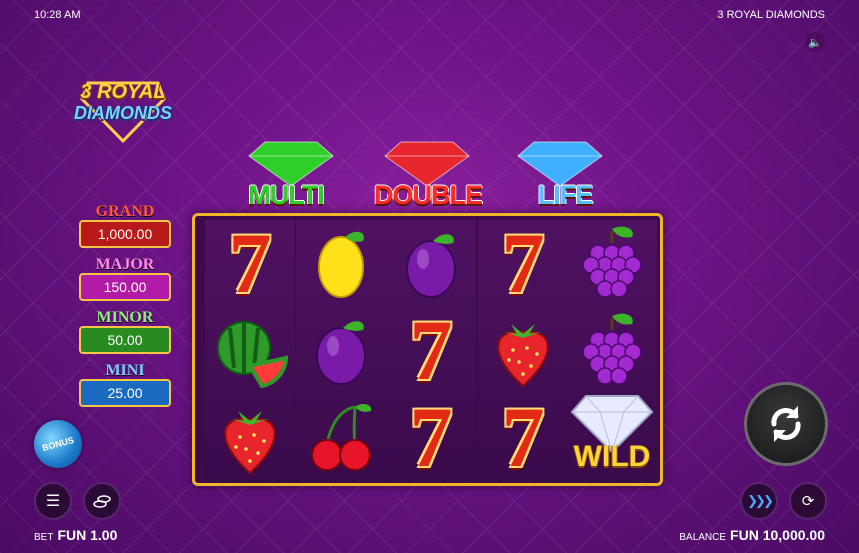 The width and height of the screenshot is (859, 553). What do you see at coordinates (57, 444) in the screenshot?
I see `bonus-label: BONUS` at bounding box center [57, 444].